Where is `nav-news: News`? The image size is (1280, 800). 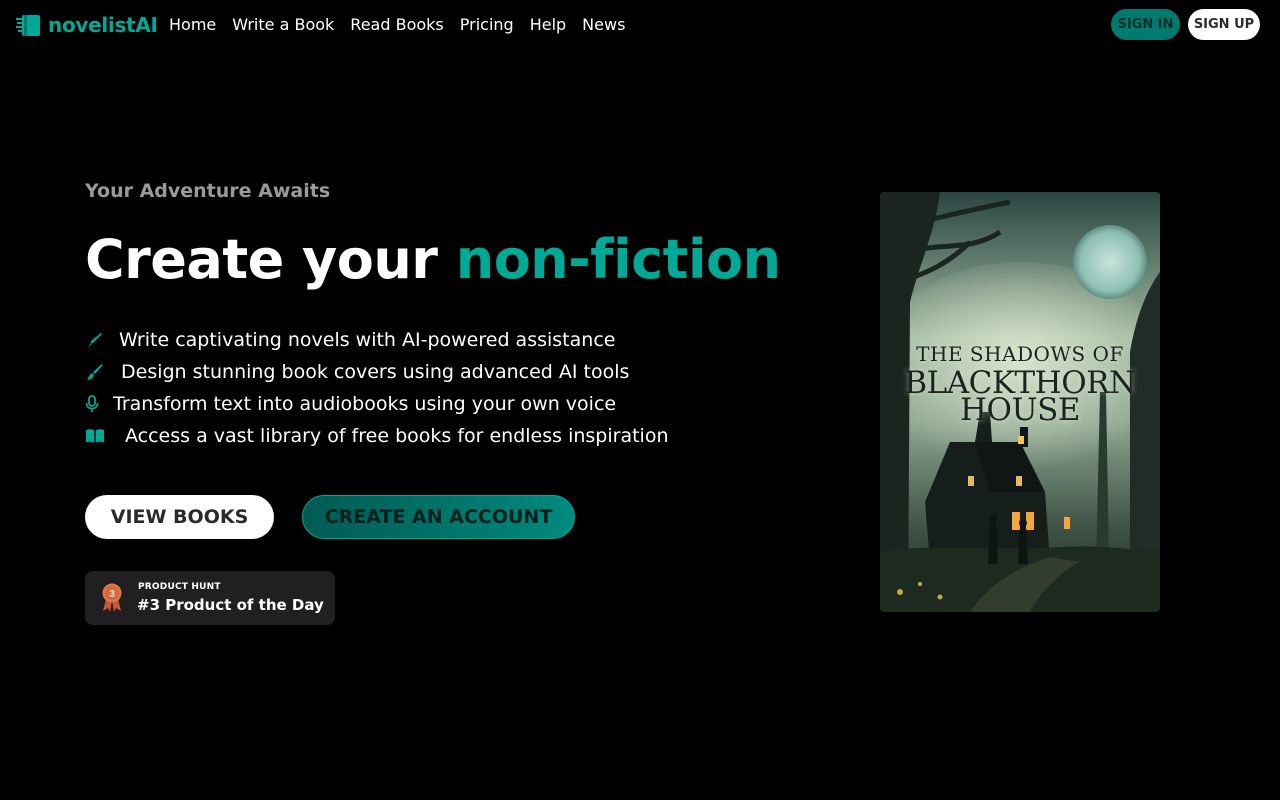 nav-news: News is located at coordinates (603, 24).